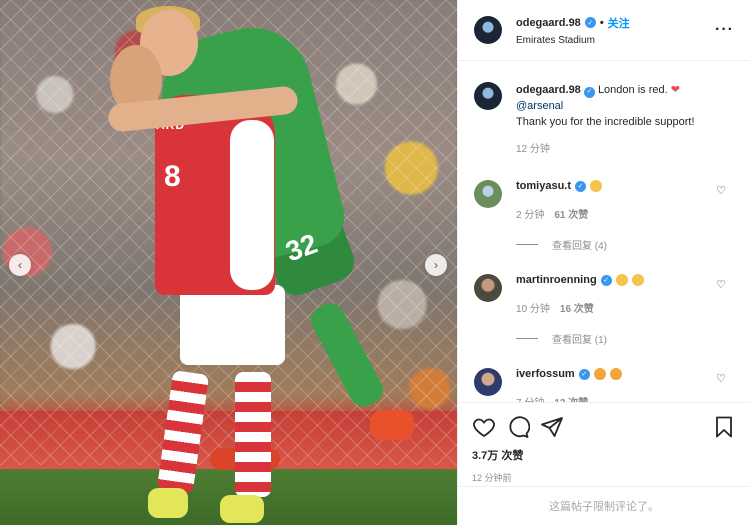  What do you see at coordinates (724, 30) in the screenshot?
I see `more-options-icon: ···` at bounding box center [724, 30].